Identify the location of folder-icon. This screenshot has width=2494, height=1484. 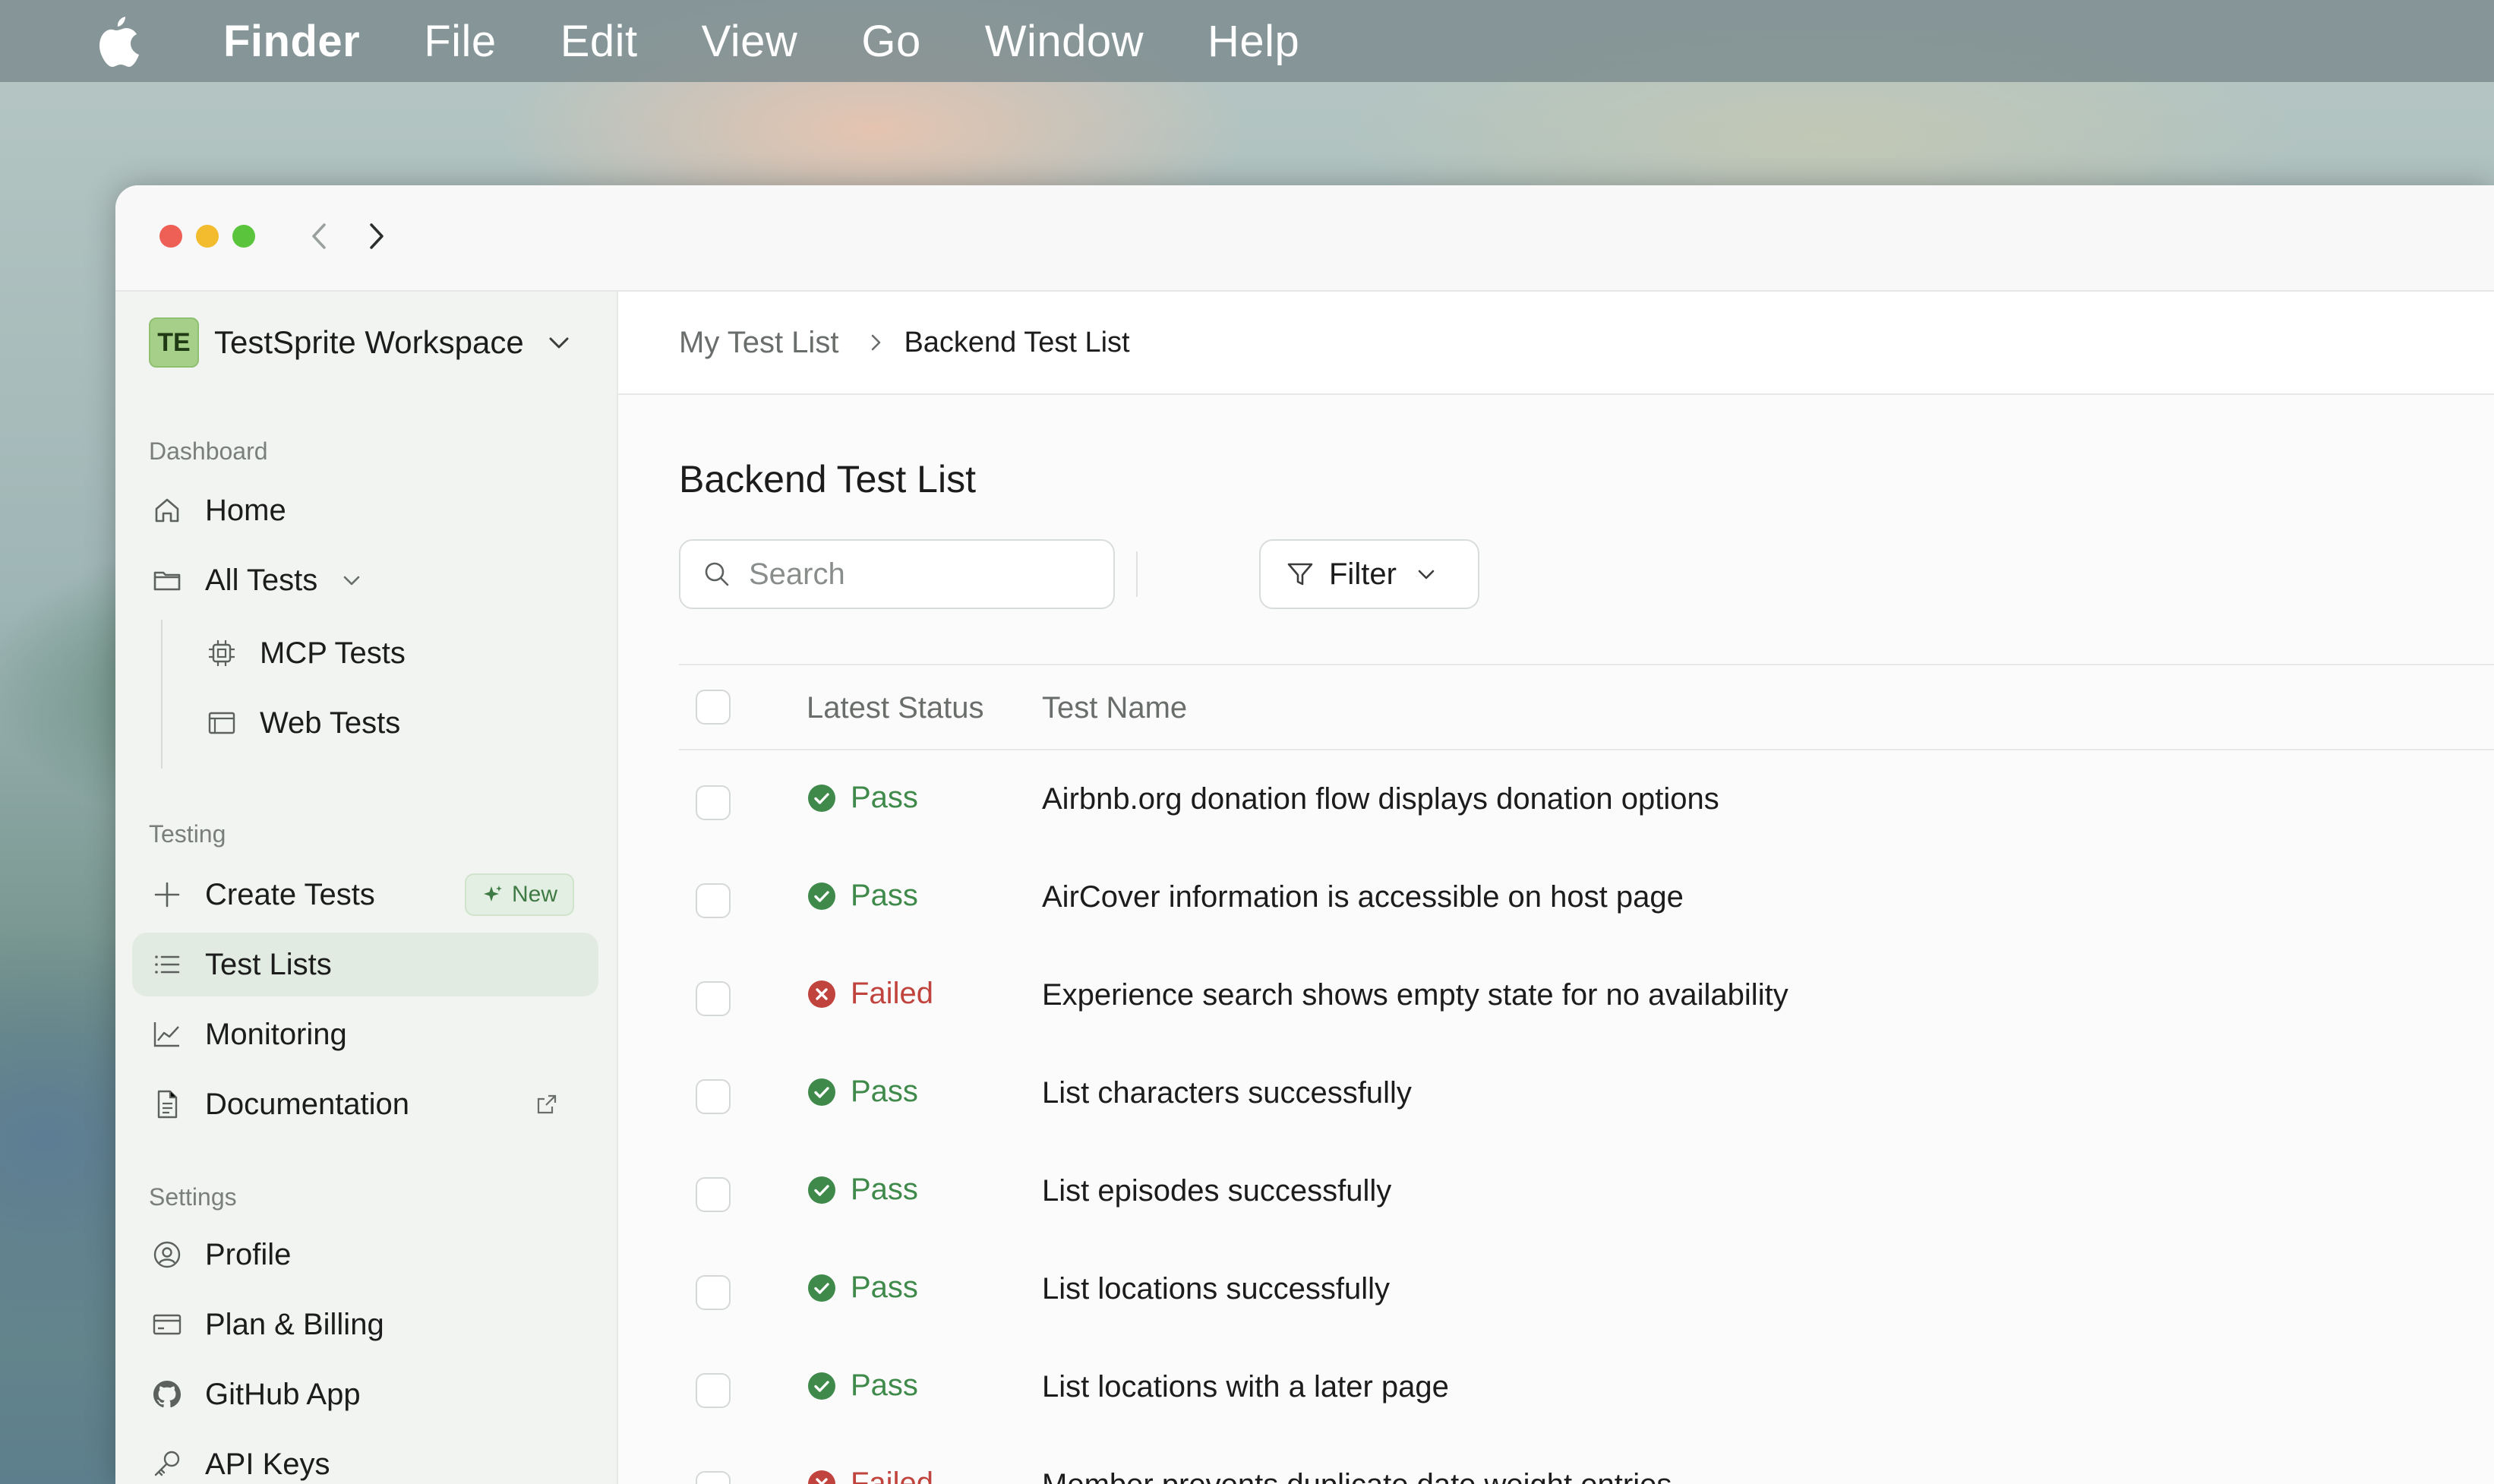
(167, 581).